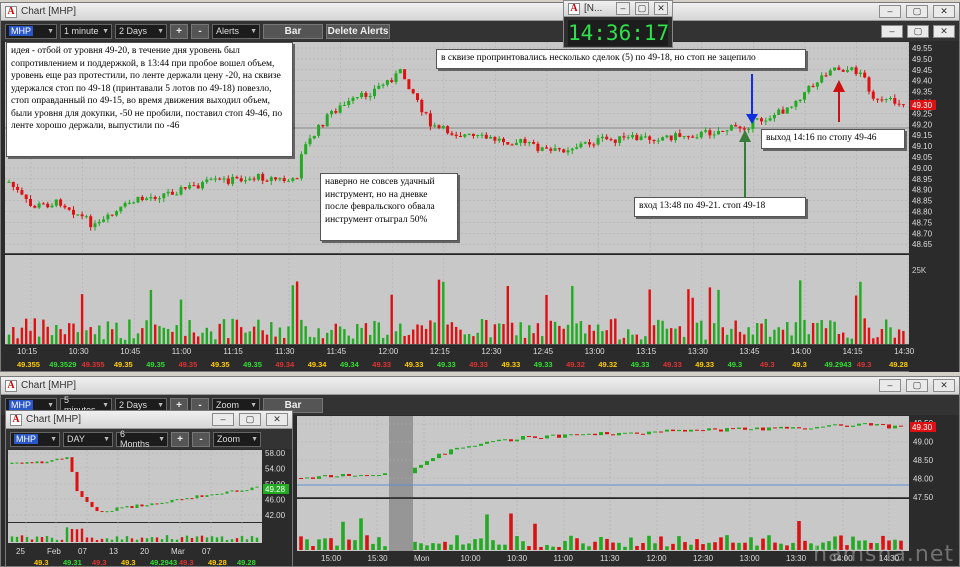 The height and width of the screenshot is (567, 960). I want to click on delete-alerts-button: Delete Alerts, so click(358, 31).